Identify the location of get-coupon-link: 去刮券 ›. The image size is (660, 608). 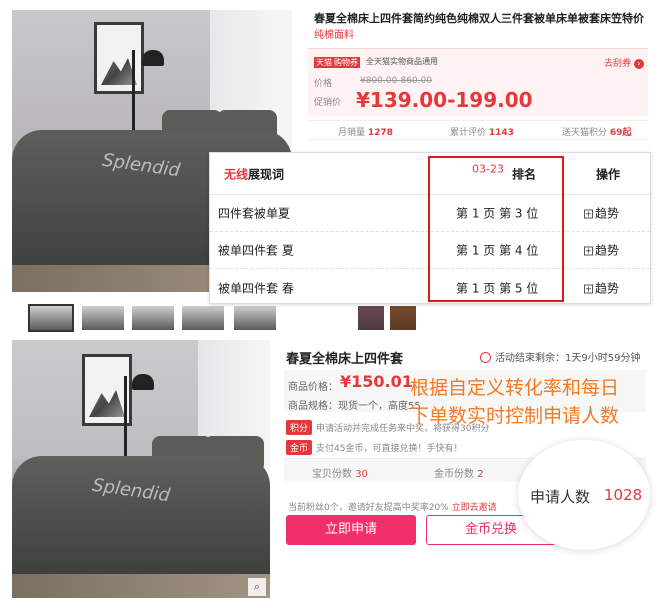
(624, 62).